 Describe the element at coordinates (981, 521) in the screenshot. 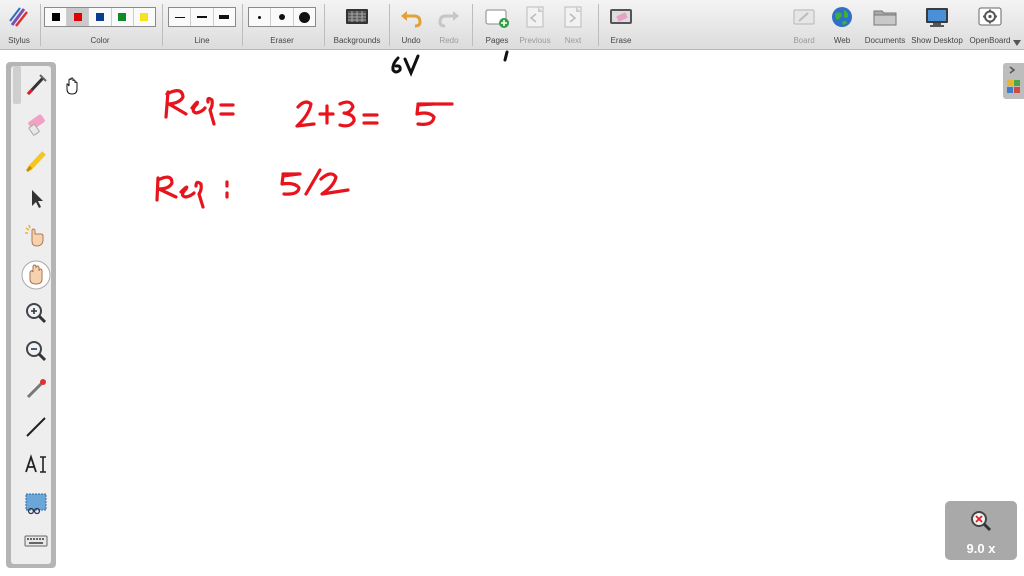

I see `zoom-reset-icon` at that location.